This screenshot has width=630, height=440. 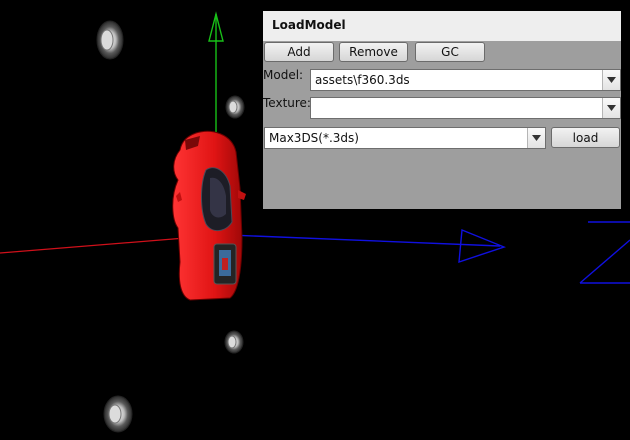 What do you see at coordinates (314, 138) in the screenshot?
I see `format-select-value: Max3DS(*.3ds)` at bounding box center [314, 138].